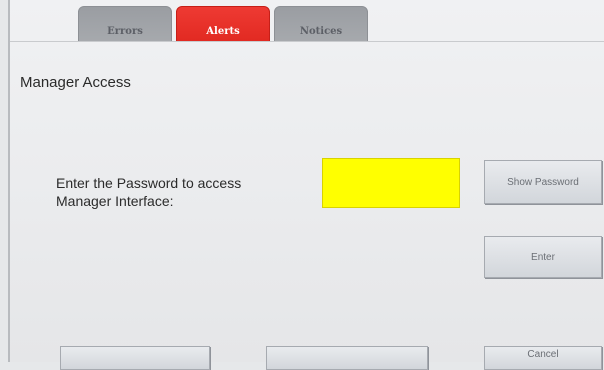  I want to click on tab-alerts: Alerts, so click(223, 24).